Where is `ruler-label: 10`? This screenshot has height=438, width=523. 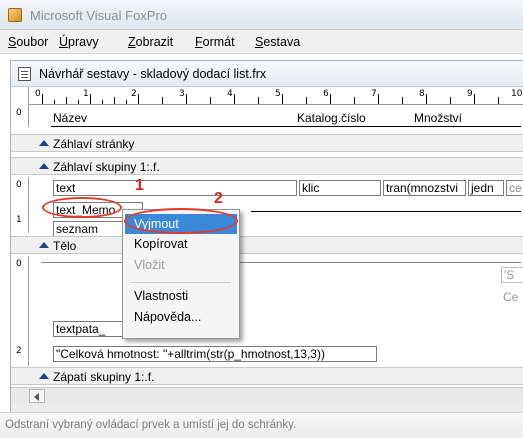 ruler-label: 10 is located at coordinates (517, 94).